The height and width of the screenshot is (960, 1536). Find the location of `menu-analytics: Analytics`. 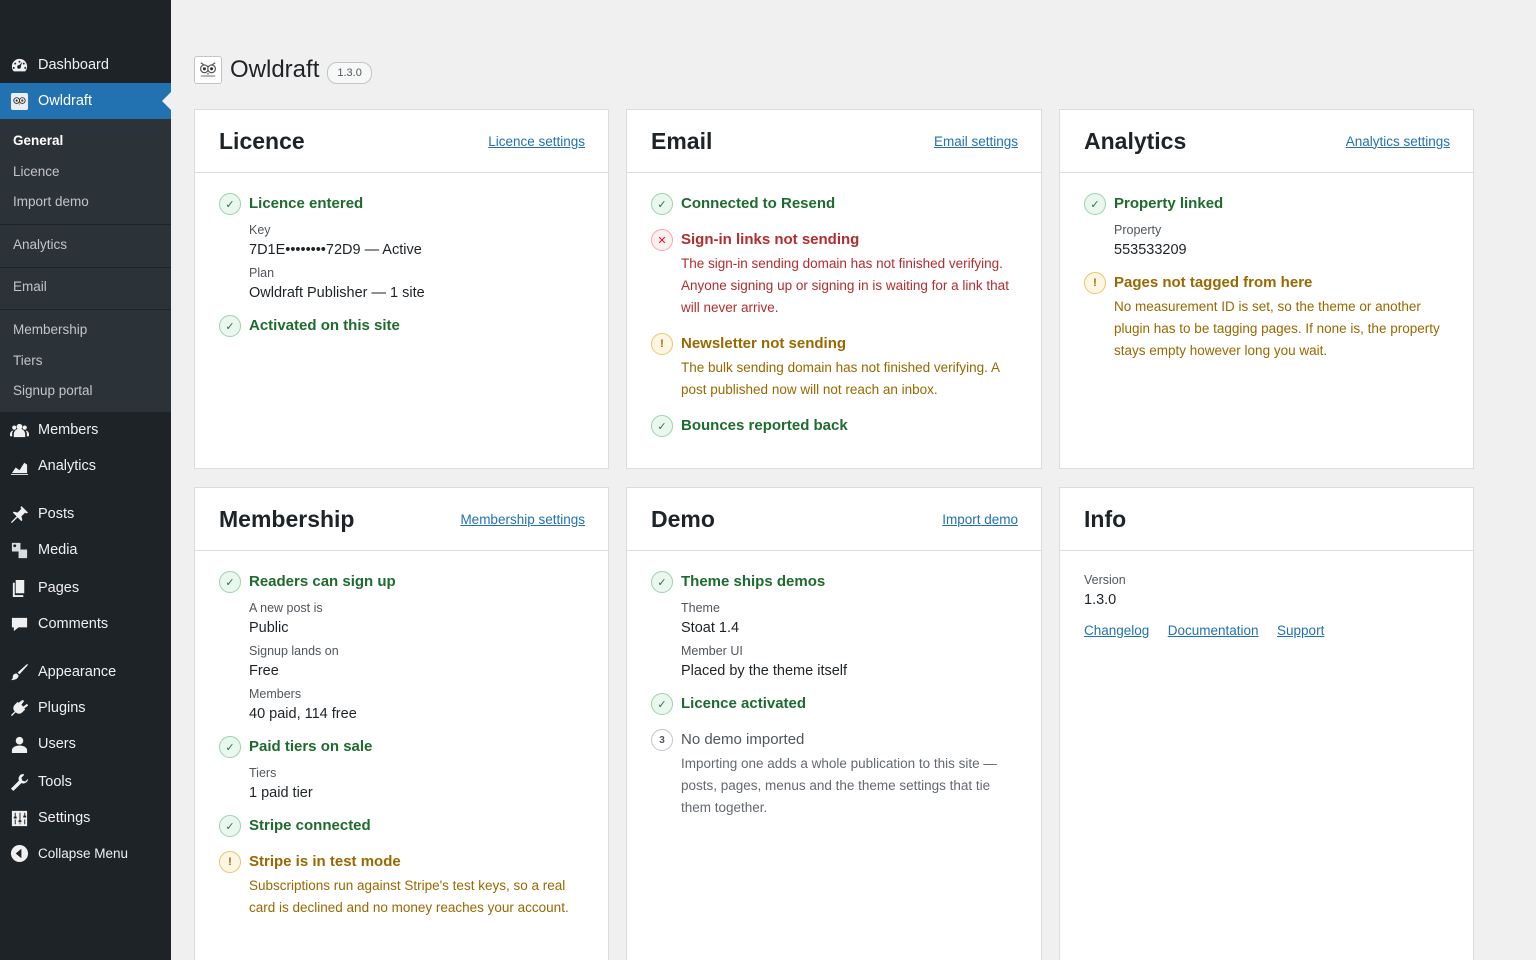

menu-analytics: Analytics is located at coordinates (85, 466).